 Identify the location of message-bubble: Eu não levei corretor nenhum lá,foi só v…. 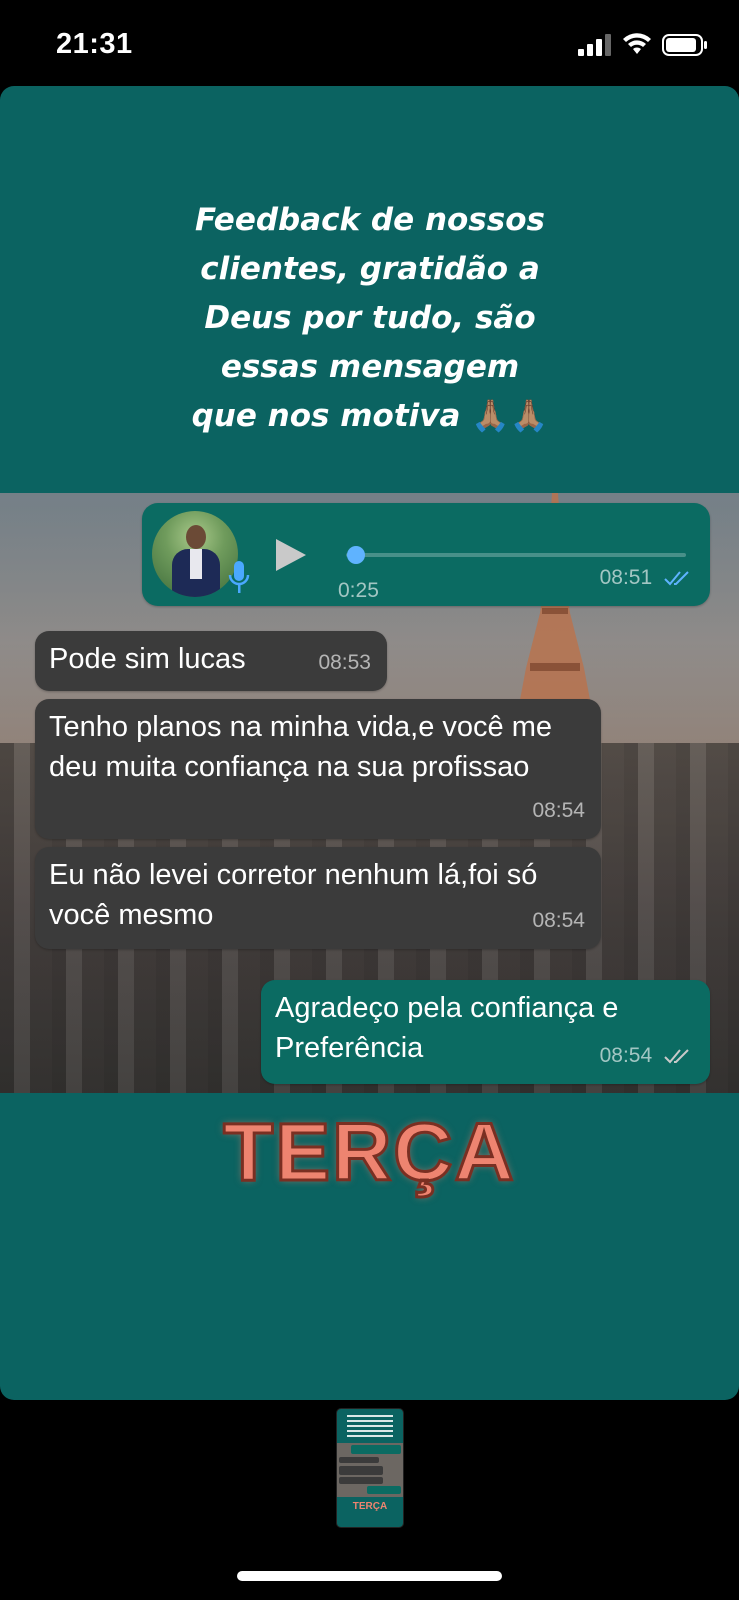
(318, 898).